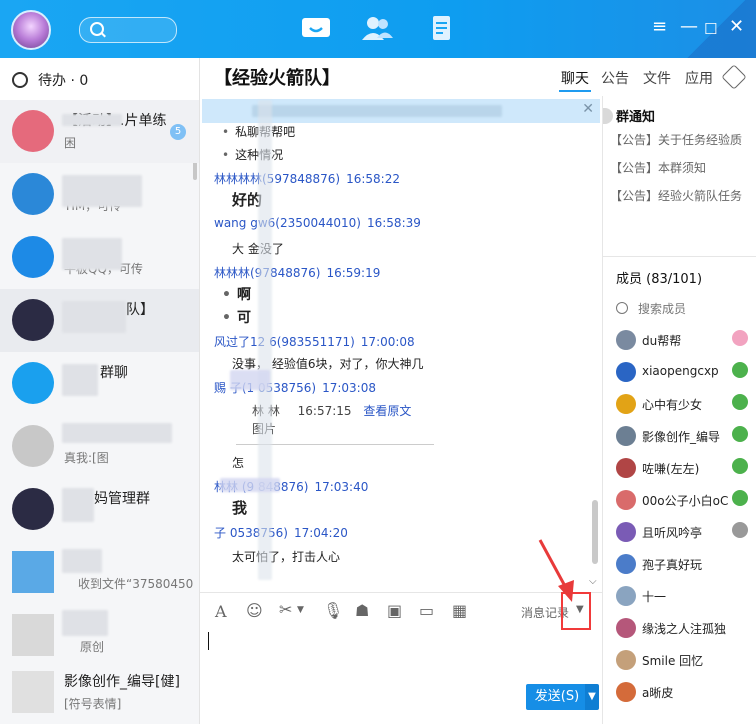  I want to click on contacts-icon, so click(377, 28).